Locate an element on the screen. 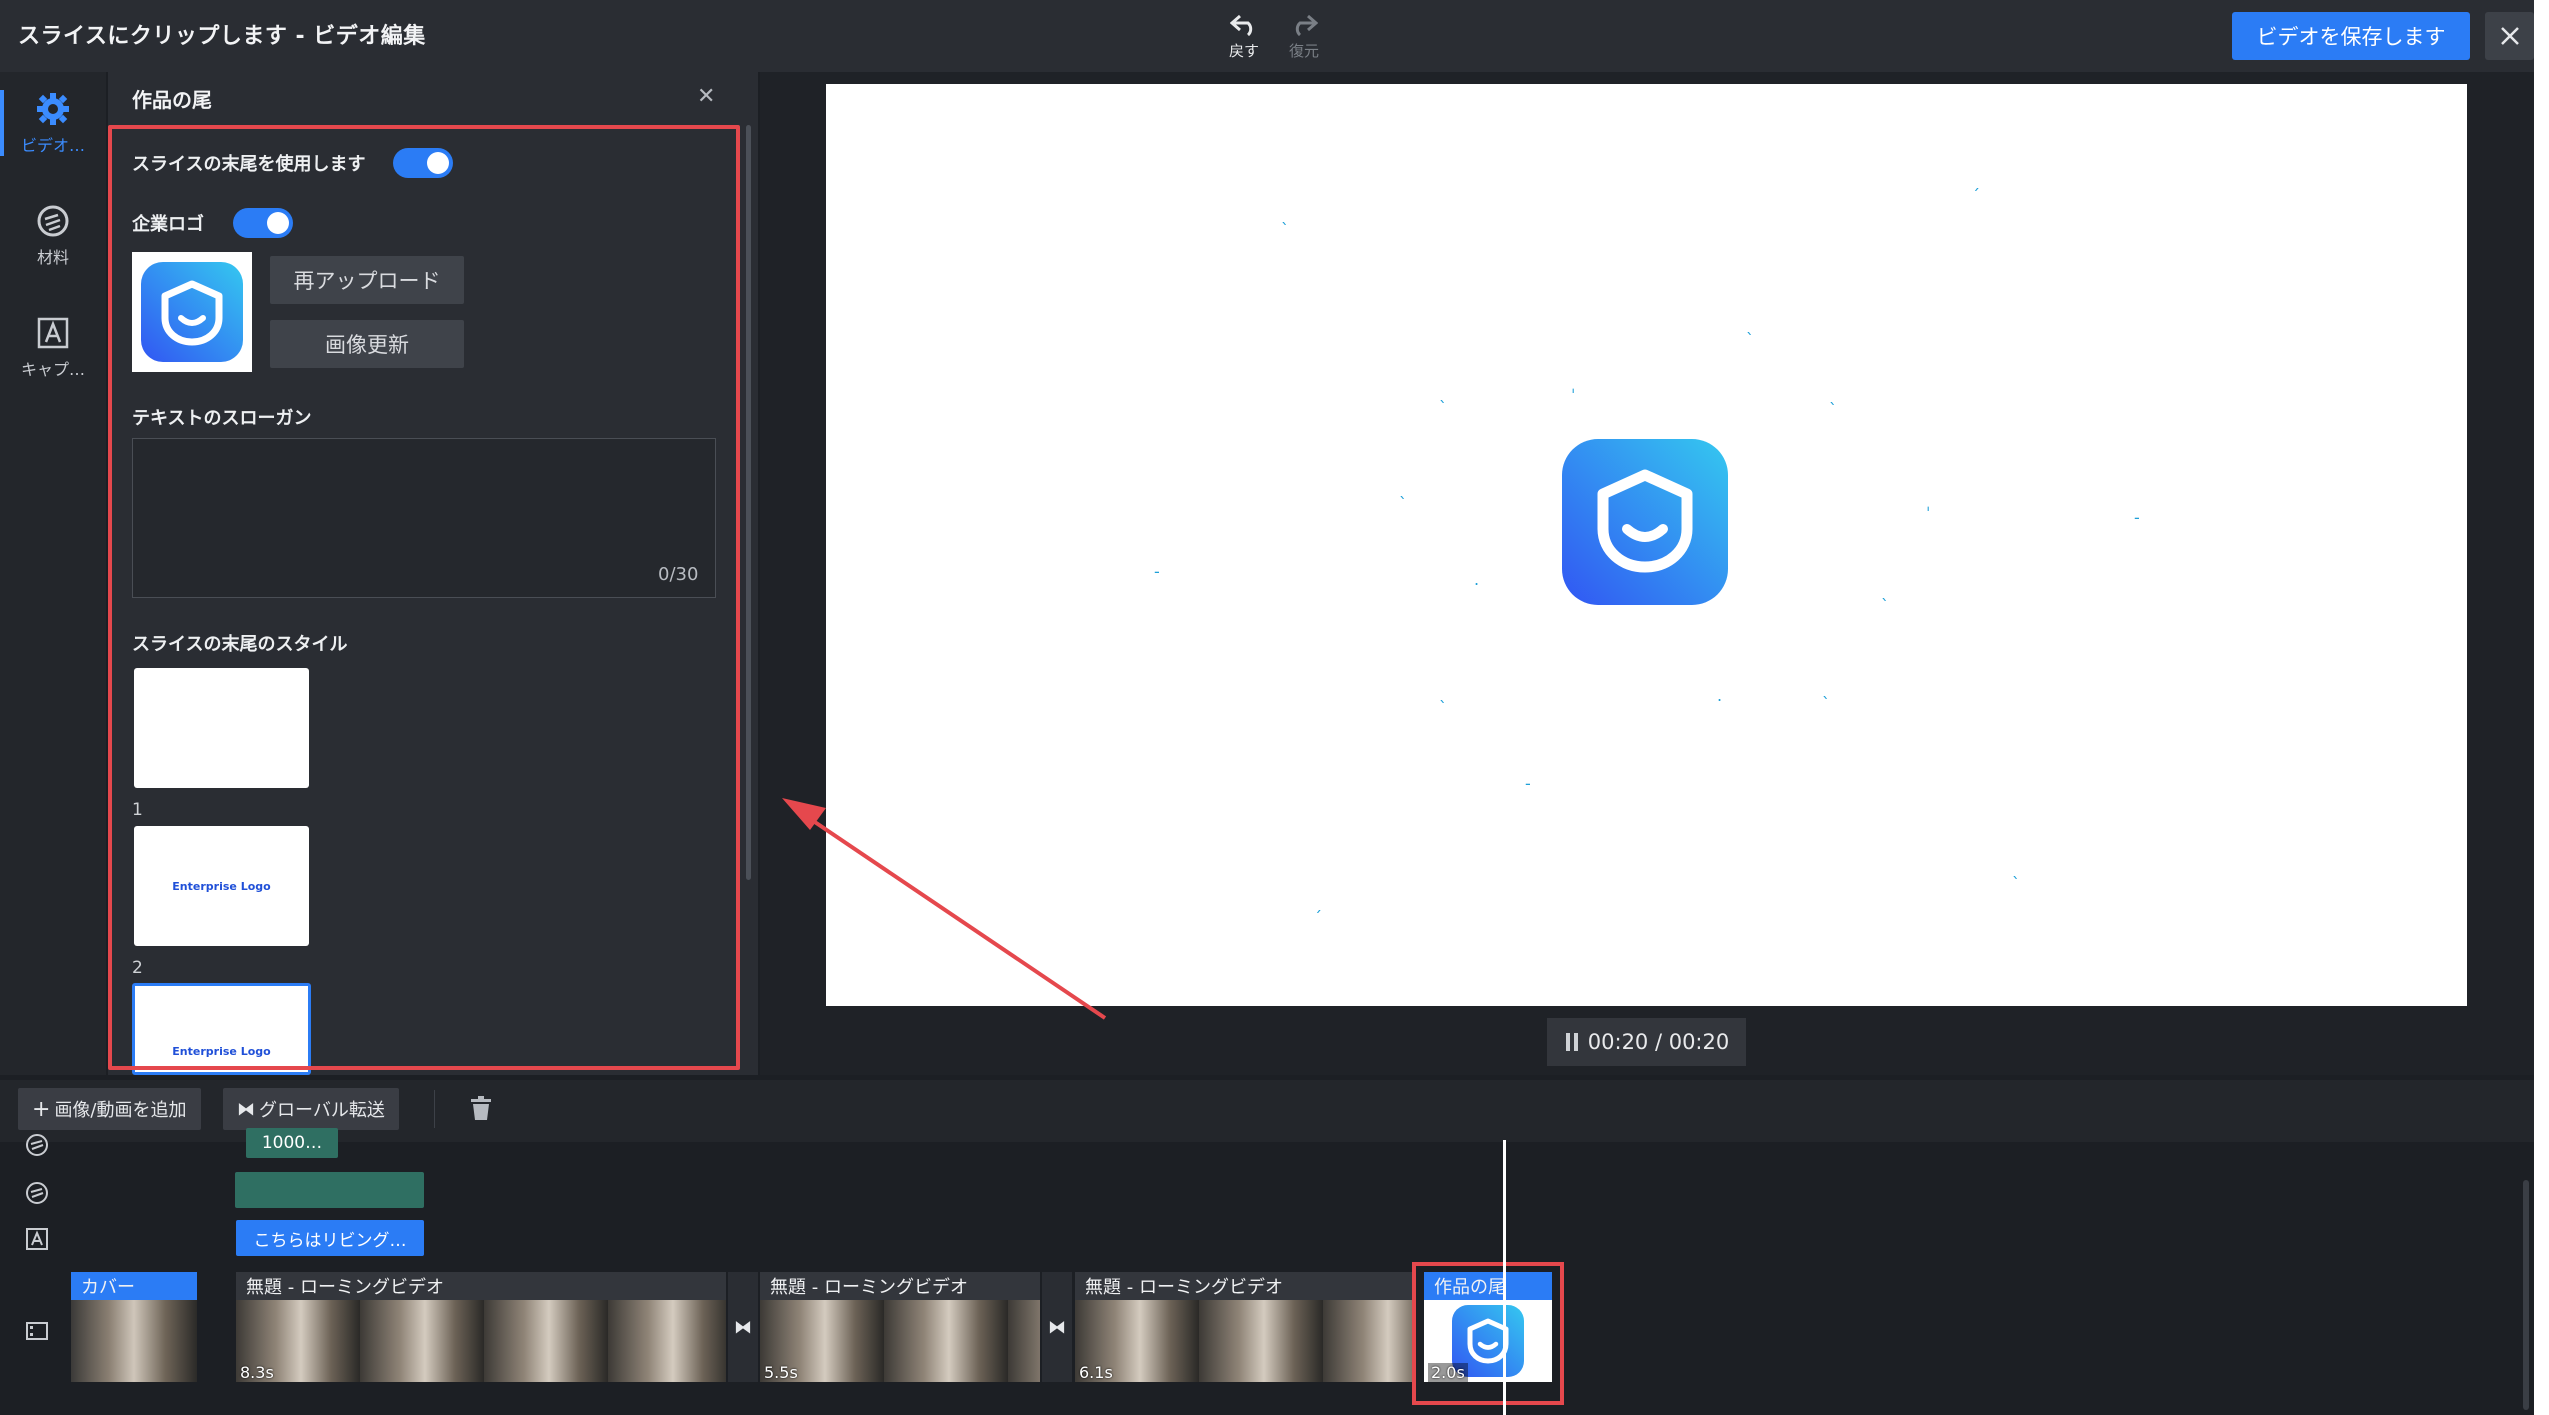  room-thumbnails: 6.1s is located at coordinates (1245, 1341).